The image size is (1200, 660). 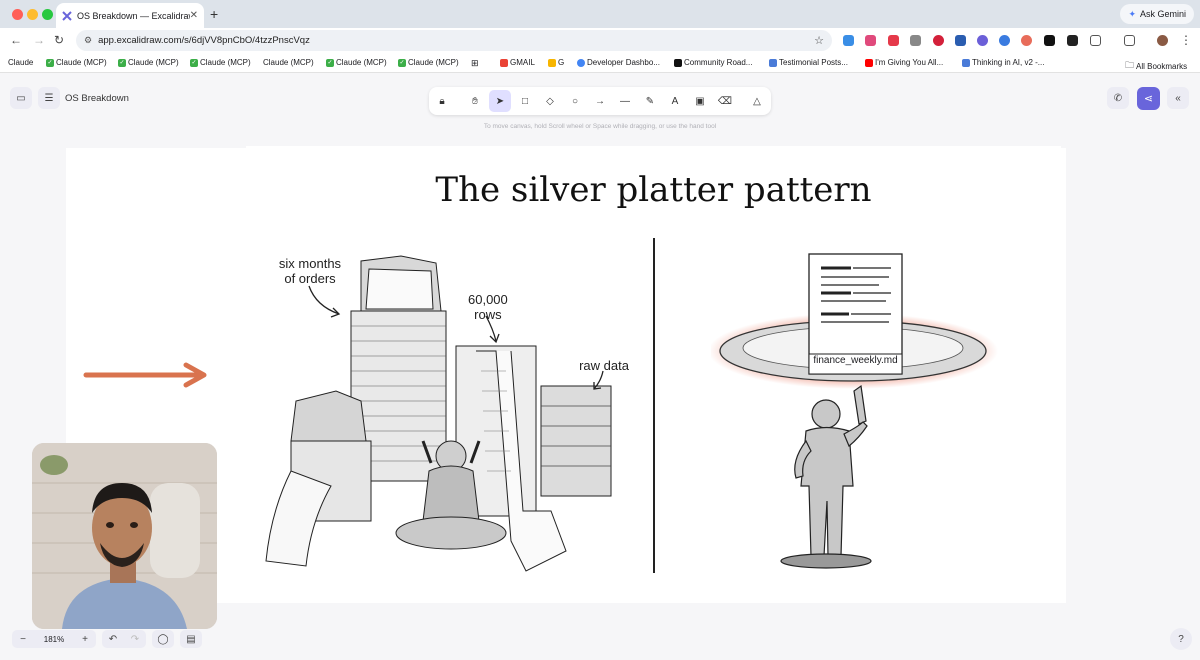 What do you see at coordinates (1129, 40) in the screenshot?
I see `side-panel-icon` at bounding box center [1129, 40].